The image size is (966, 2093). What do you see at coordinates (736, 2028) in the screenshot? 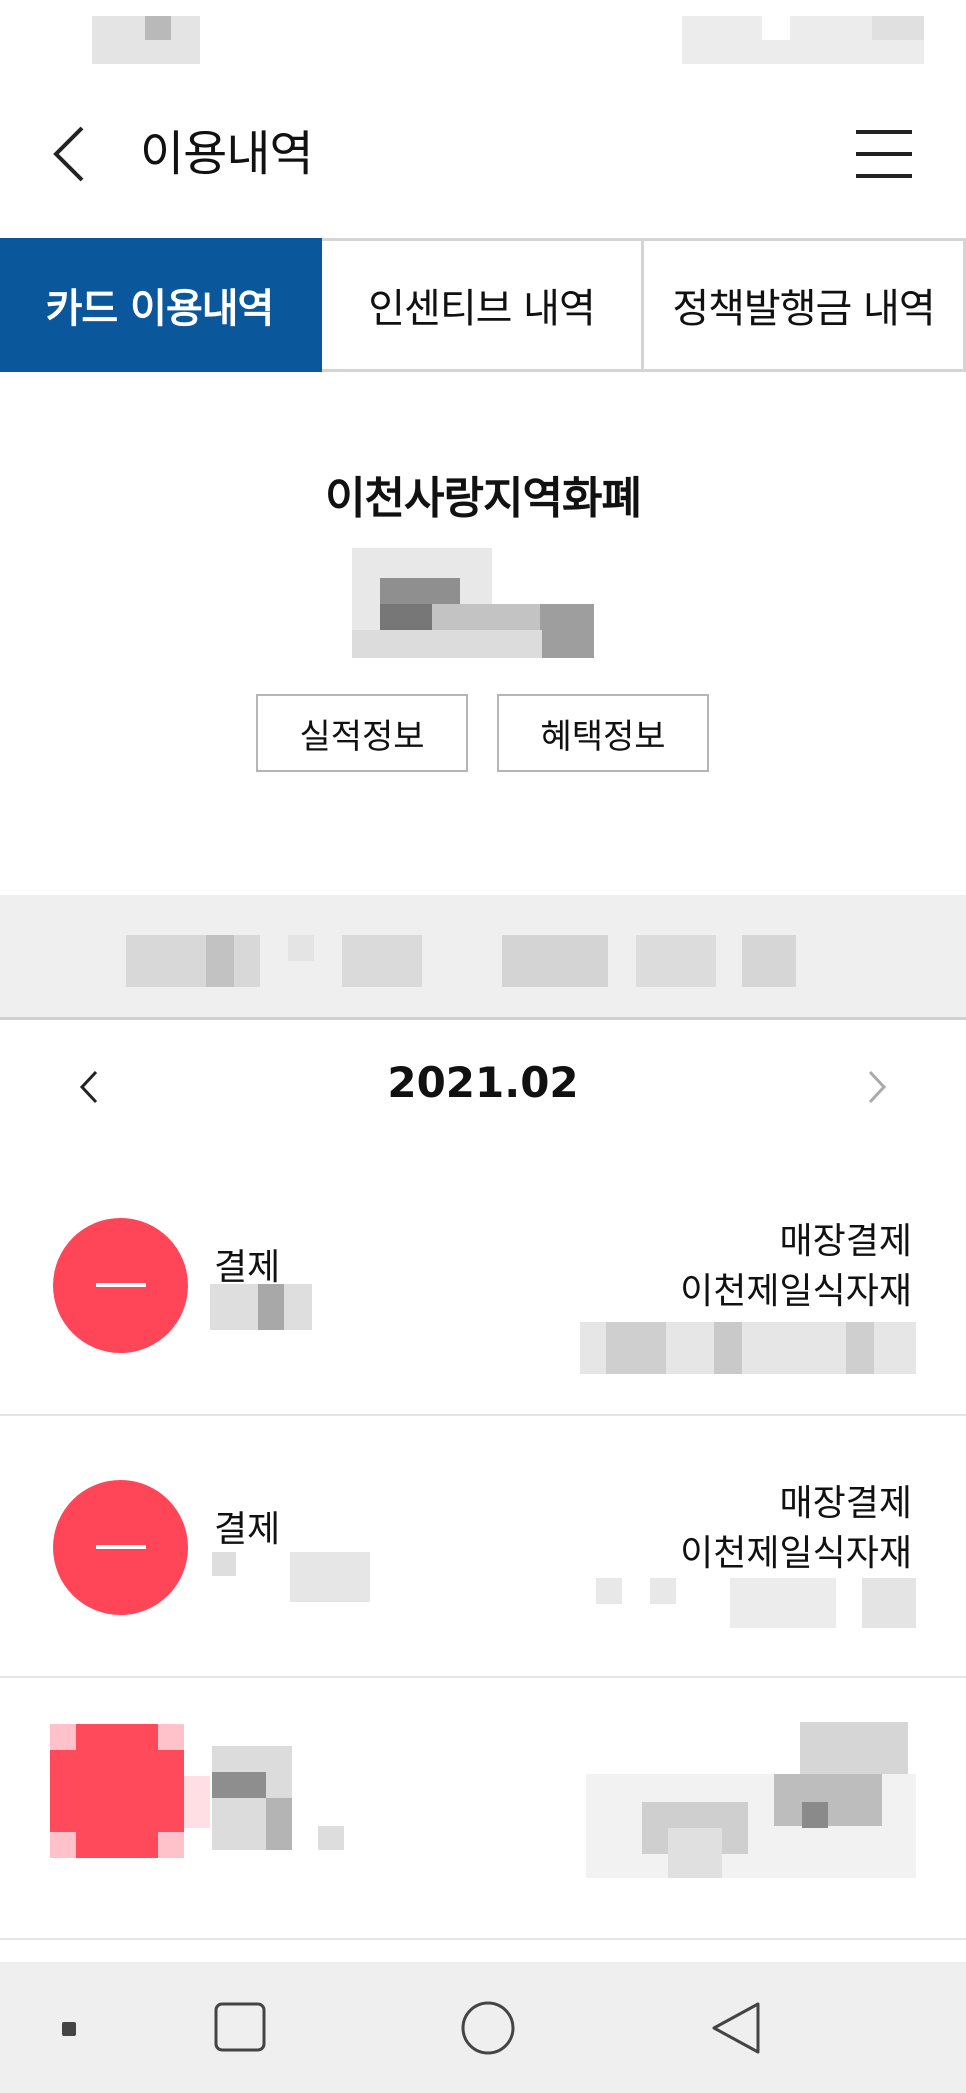
I see `back-triangle-icon` at bounding box center [736, 2028].